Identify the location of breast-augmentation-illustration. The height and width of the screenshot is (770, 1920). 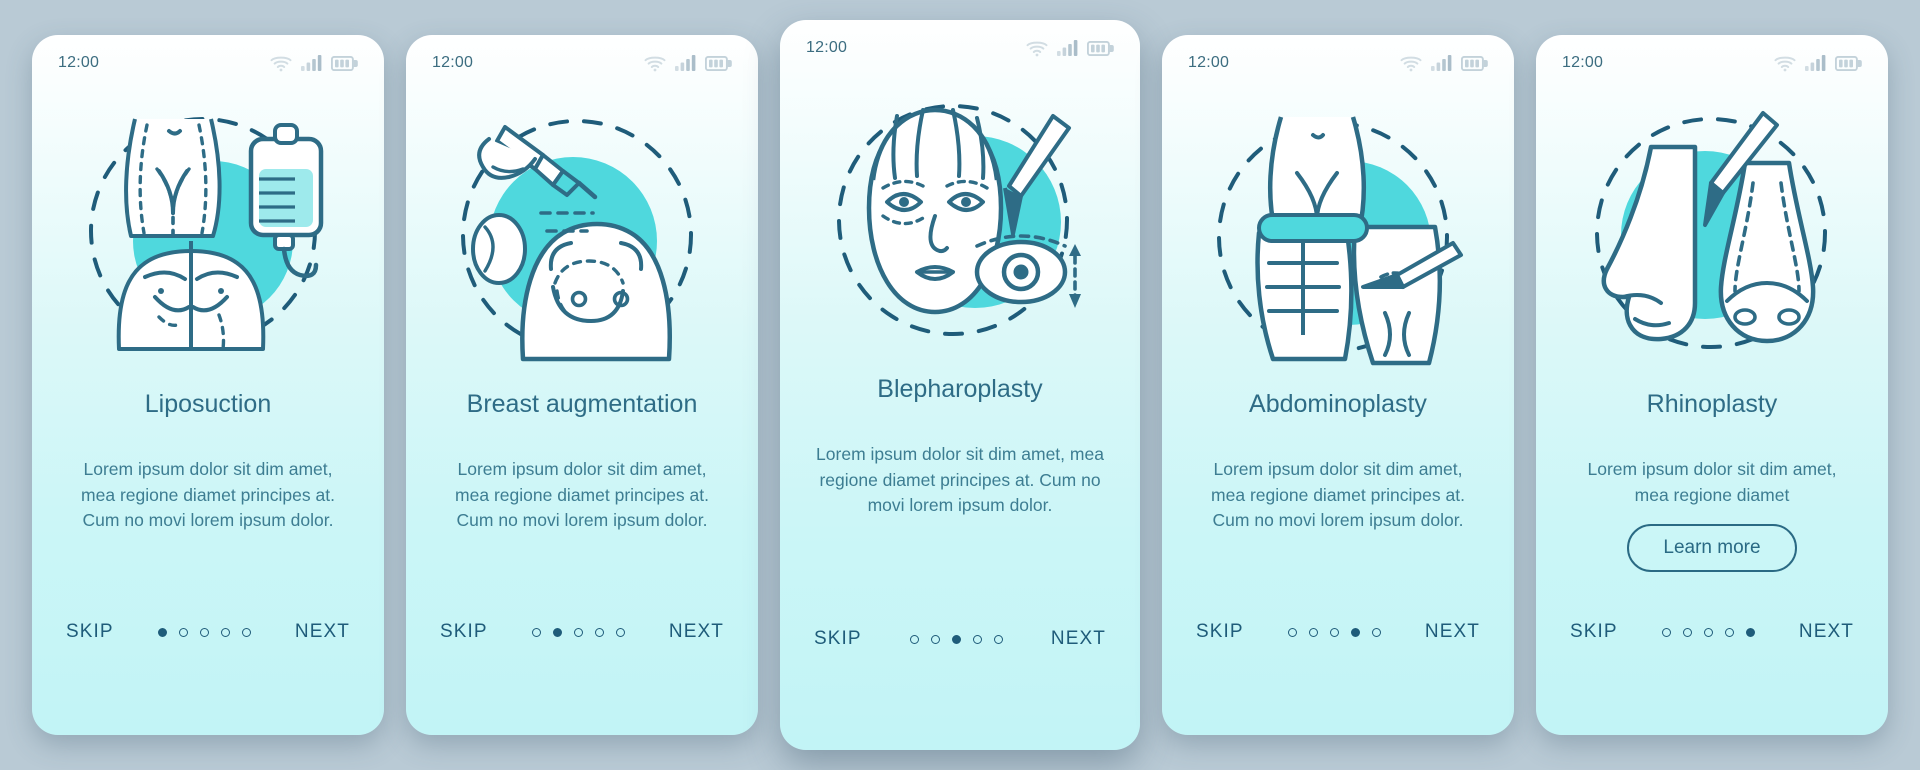
(582, 231).